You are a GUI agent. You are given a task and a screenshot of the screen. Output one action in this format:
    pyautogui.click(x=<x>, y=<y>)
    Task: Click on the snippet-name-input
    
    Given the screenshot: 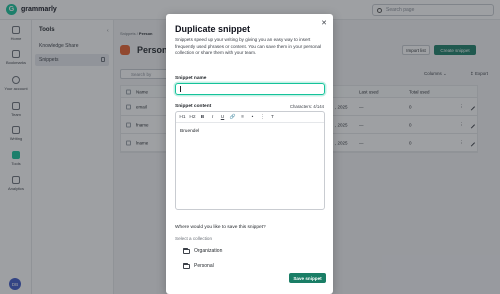 What is the action you would take?
    pyautogui.click(x=250, y=89)
    